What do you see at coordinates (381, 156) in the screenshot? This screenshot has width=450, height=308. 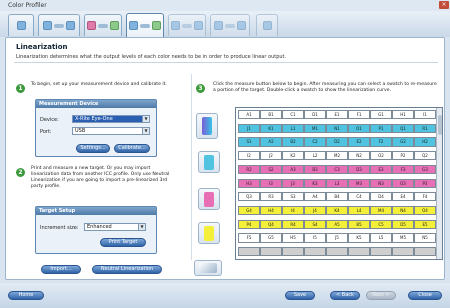 I see `swatch-cell: O2` at bounding box center [381, 156].